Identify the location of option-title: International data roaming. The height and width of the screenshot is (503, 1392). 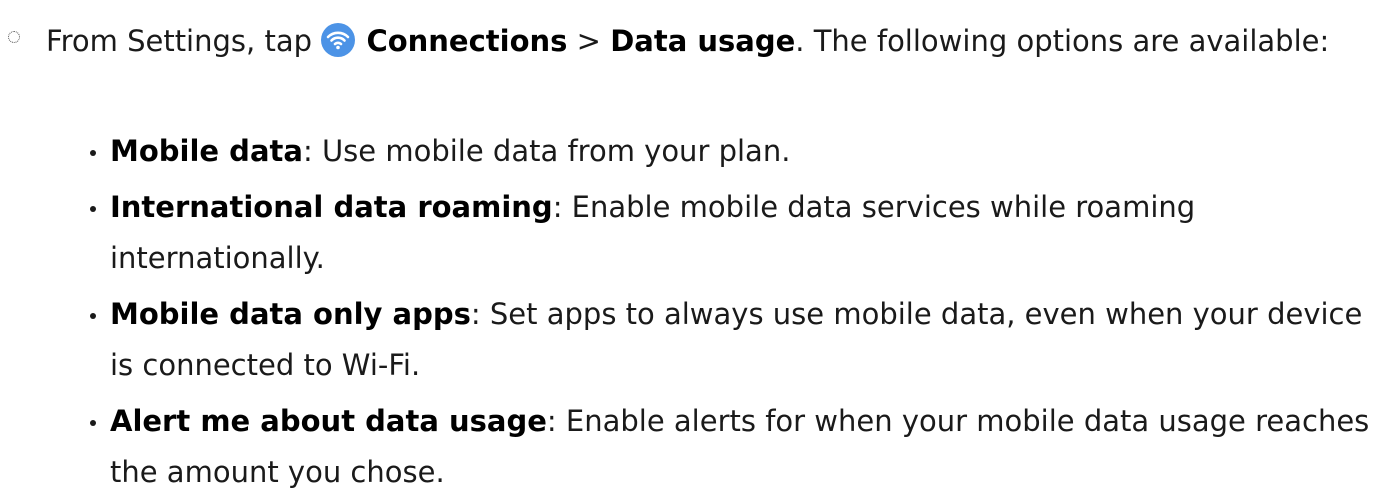
(331, 207).